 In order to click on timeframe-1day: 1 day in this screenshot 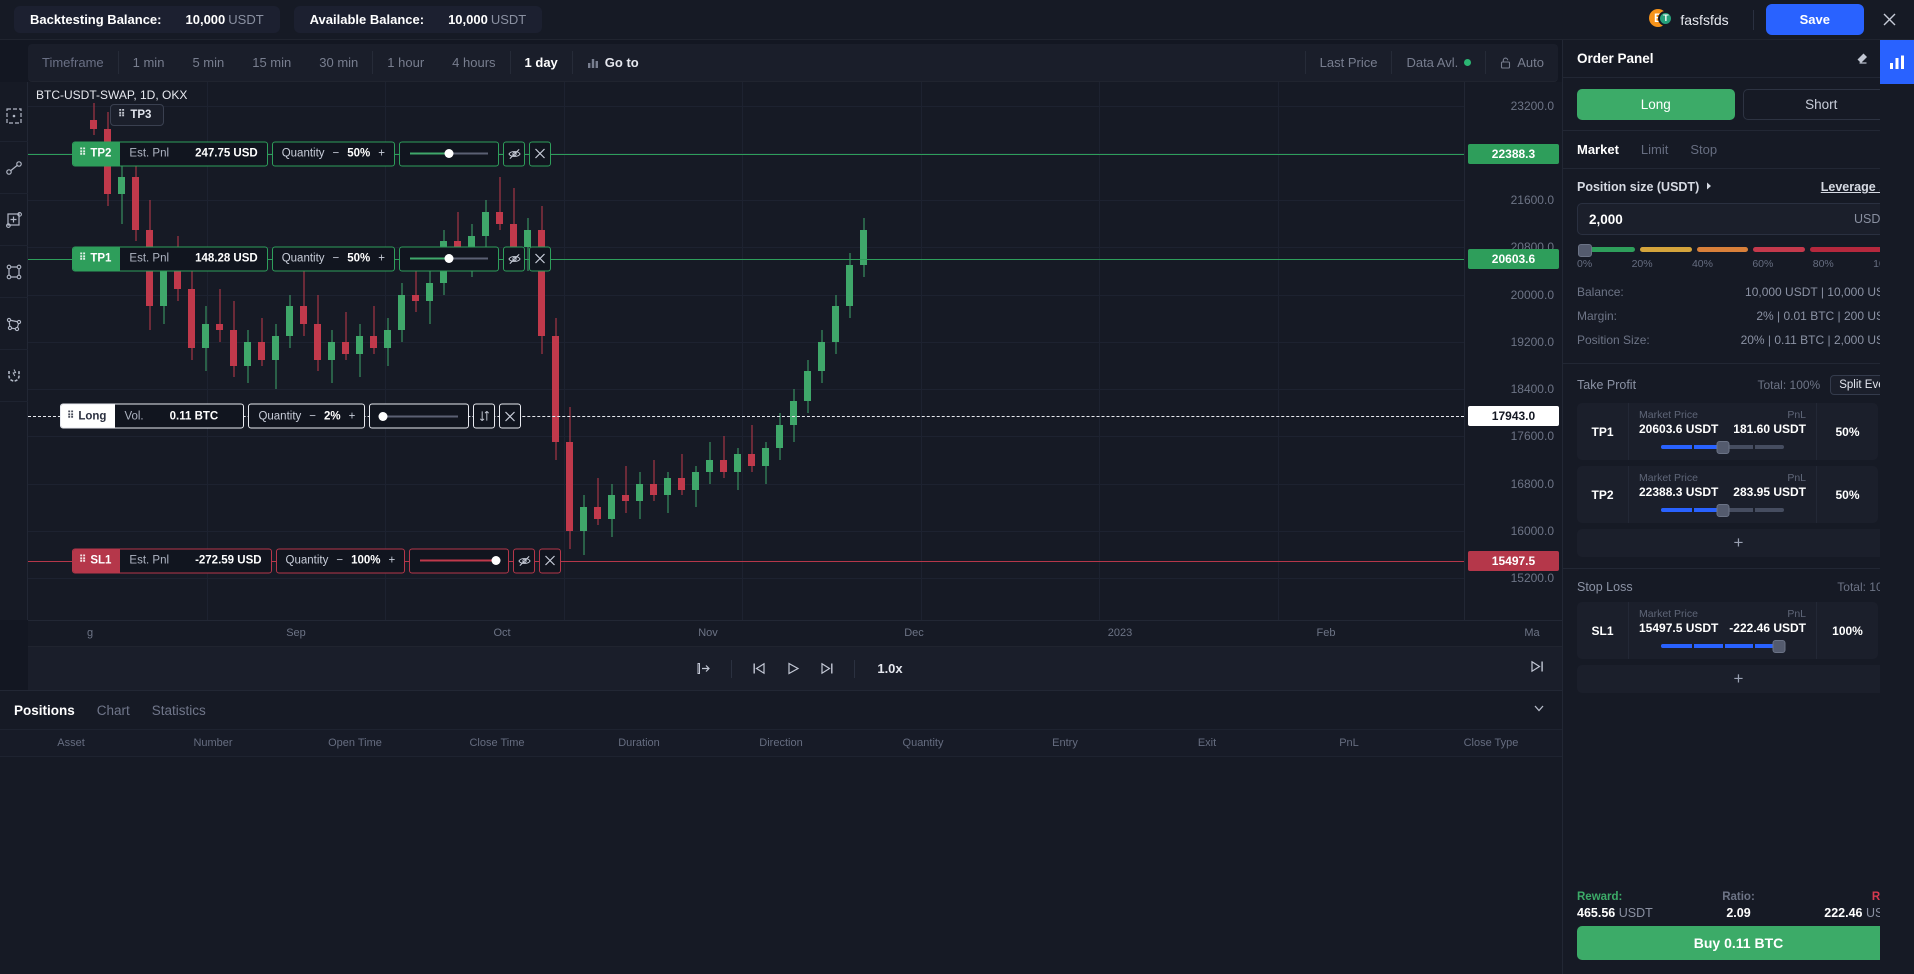, I will do `click(541, 62)`.